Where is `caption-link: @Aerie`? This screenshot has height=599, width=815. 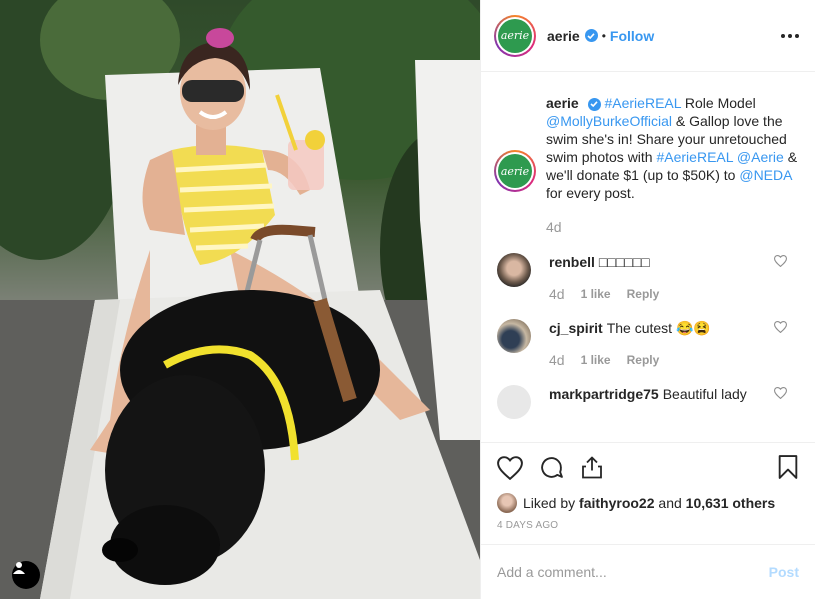 caption-link: @Aerie is located at coordinates (760, 157).